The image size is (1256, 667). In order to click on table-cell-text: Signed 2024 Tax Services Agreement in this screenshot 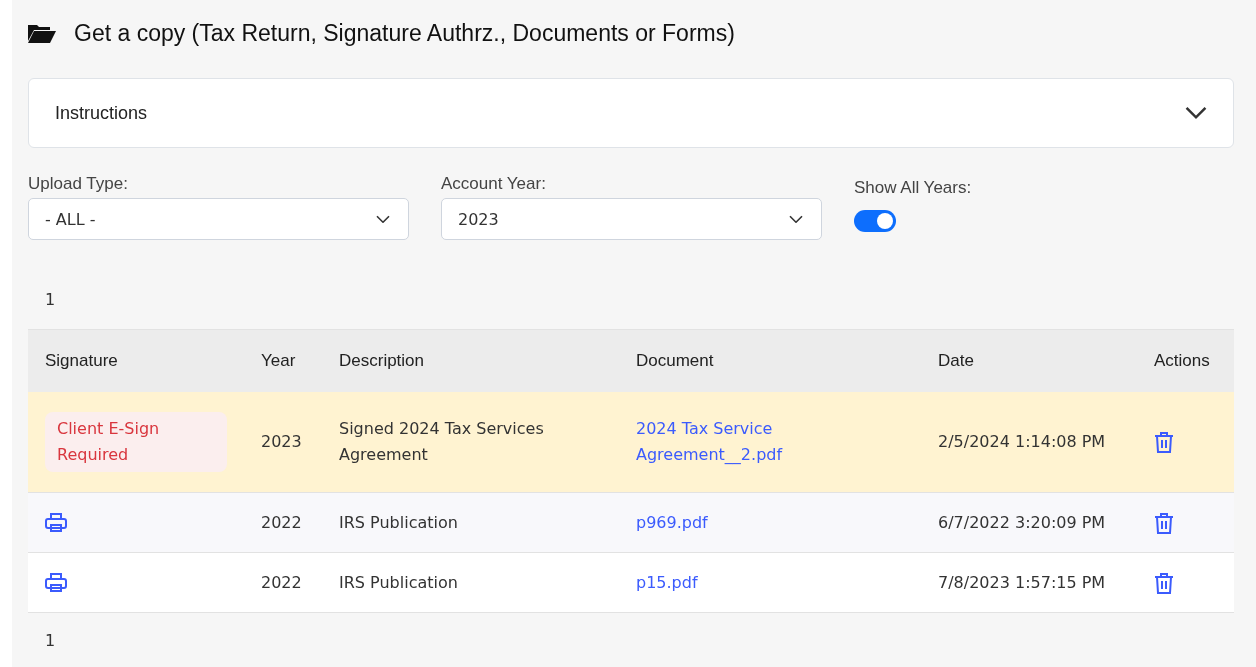, I will do `click(442, 442)`.